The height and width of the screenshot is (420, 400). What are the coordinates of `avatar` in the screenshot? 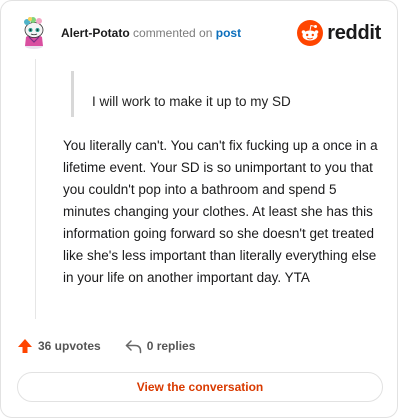 It's located at (34, 32).